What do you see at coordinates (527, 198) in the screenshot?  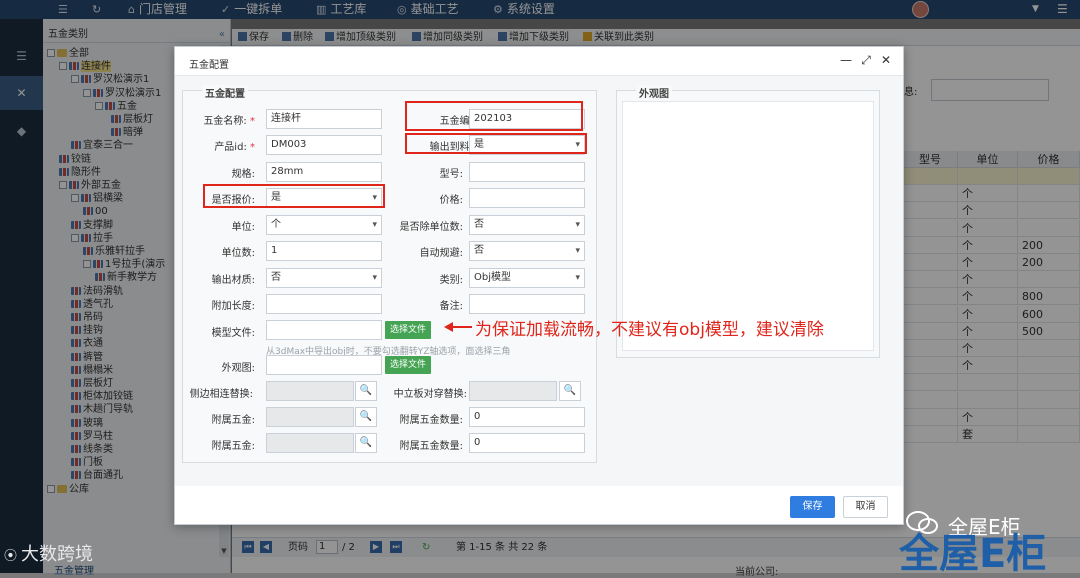 I see `price-input` at bounding box center [527, 198].